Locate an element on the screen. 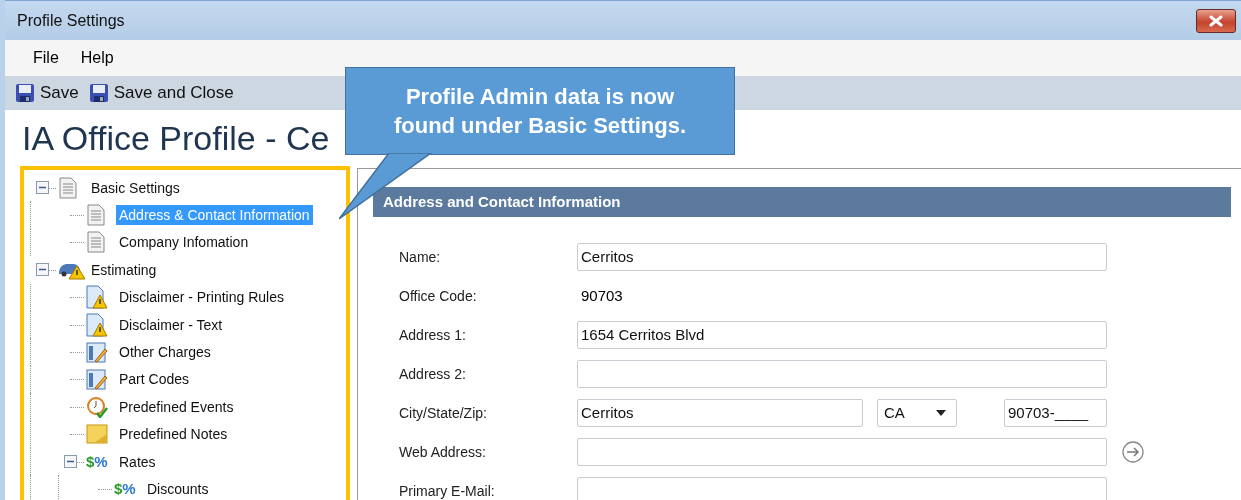  field-label: Name: is located at coordinates (420, 256).